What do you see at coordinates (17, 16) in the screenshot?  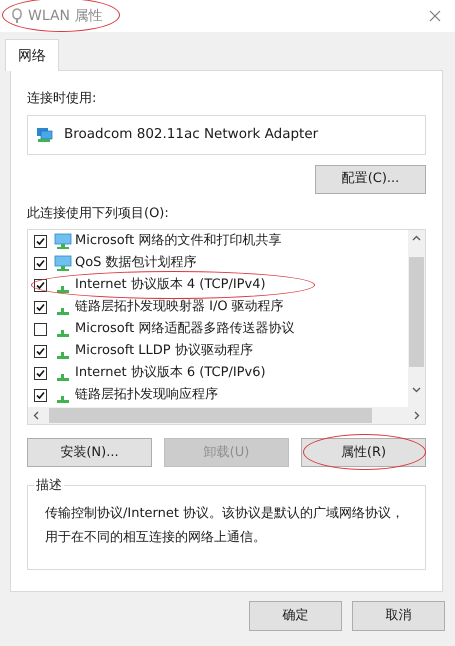 I see `wifi-adapter-icon` at bounding box center [17, 16].